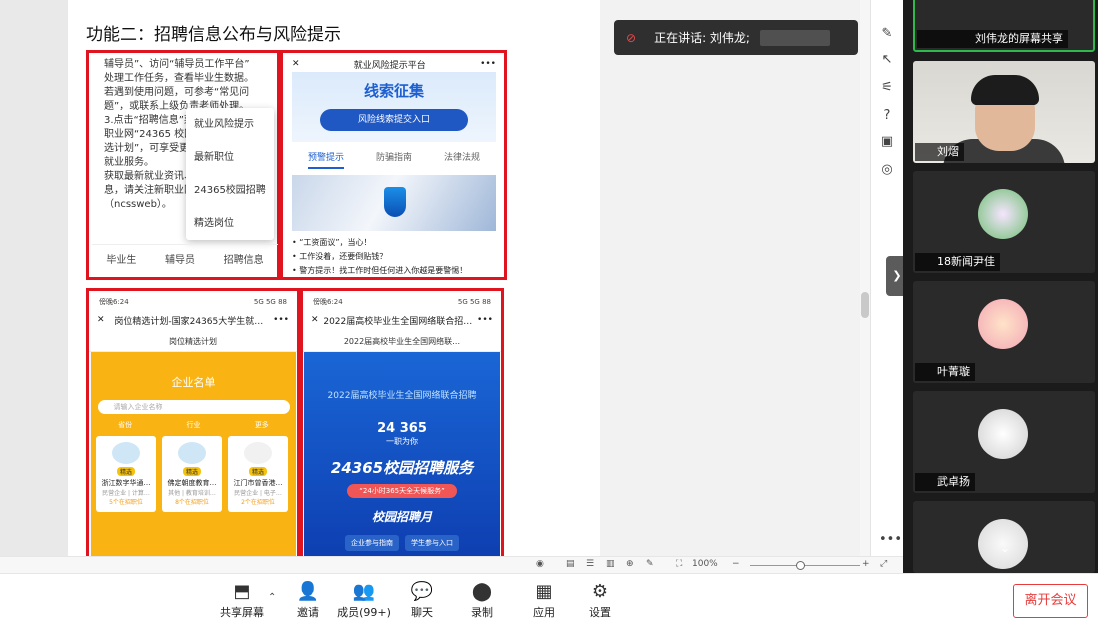  I want to click on panel1-tabbar: 毕业生 辅导员 招聘信息, so click(185, 258).